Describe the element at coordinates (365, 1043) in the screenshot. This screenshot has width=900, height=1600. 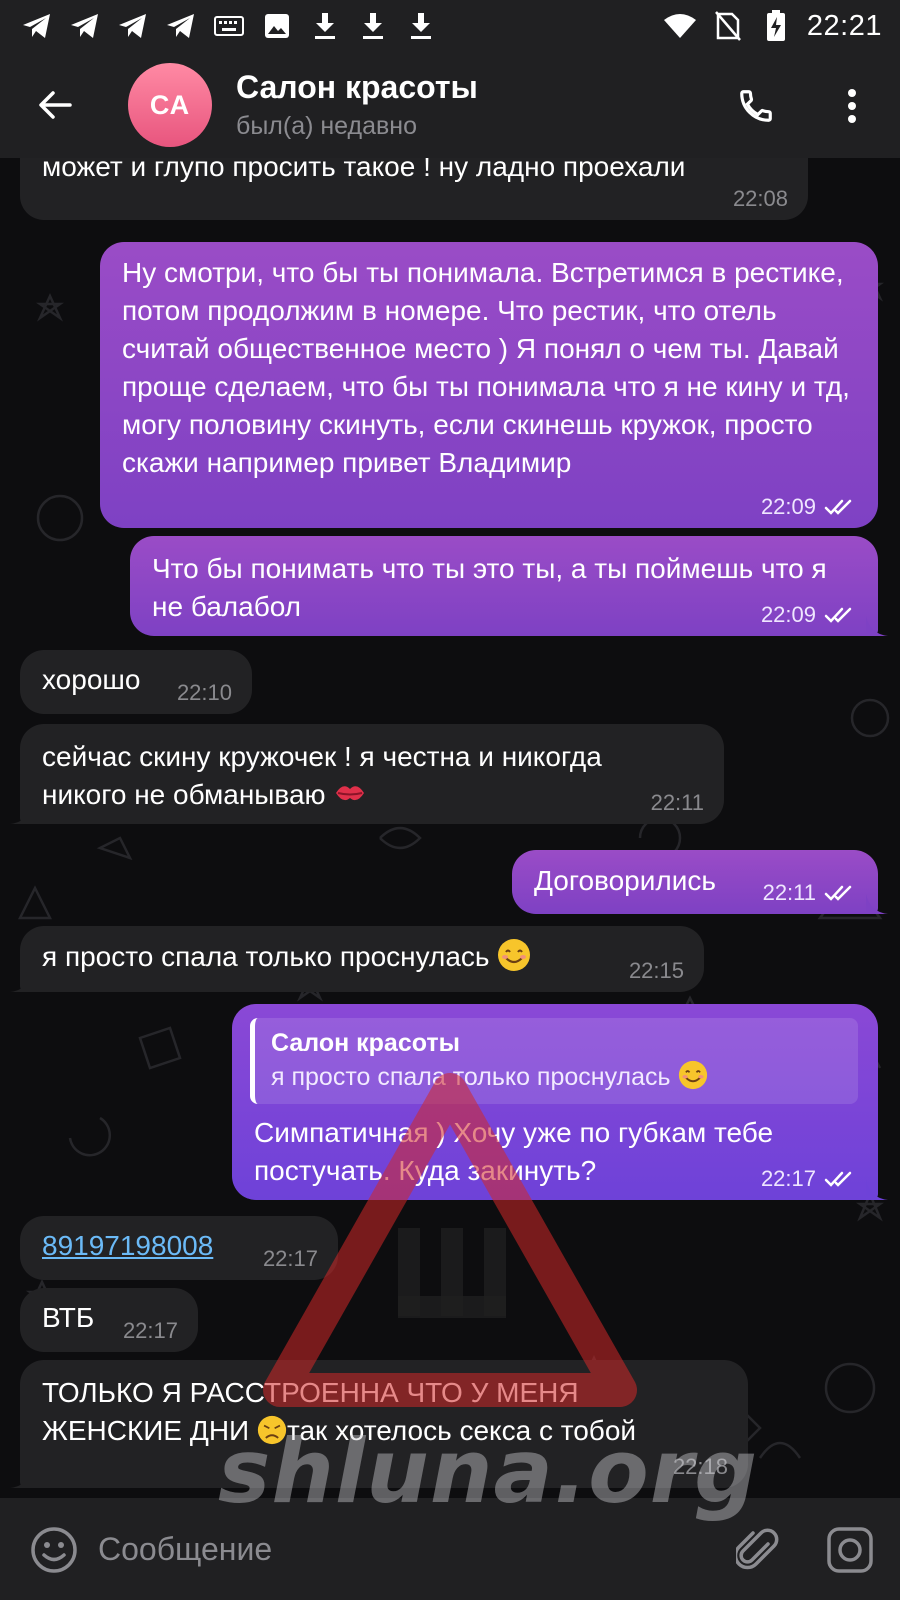
I see `reply-author: Салон красоты` at that location.